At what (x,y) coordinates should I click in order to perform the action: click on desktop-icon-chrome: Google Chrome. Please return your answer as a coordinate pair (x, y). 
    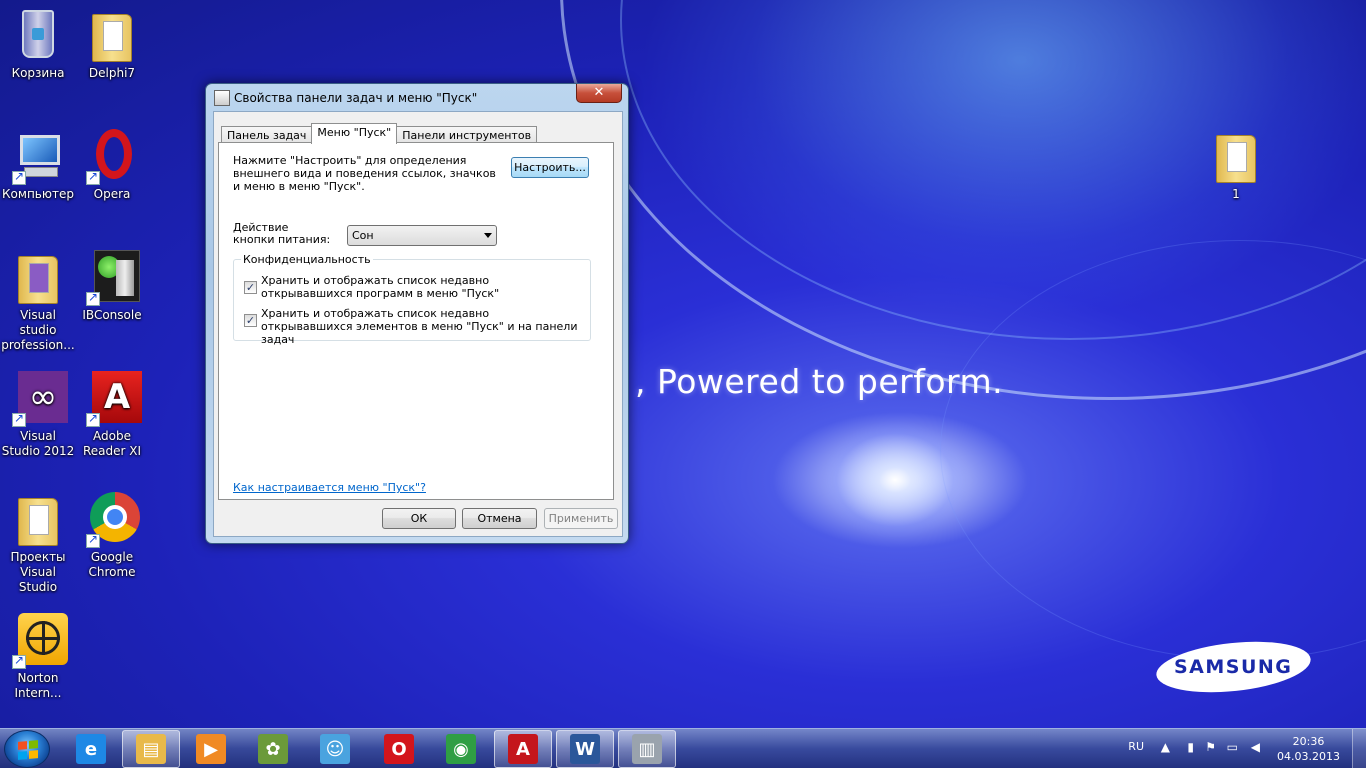
    Looking at the image, I should click on (112, 535).